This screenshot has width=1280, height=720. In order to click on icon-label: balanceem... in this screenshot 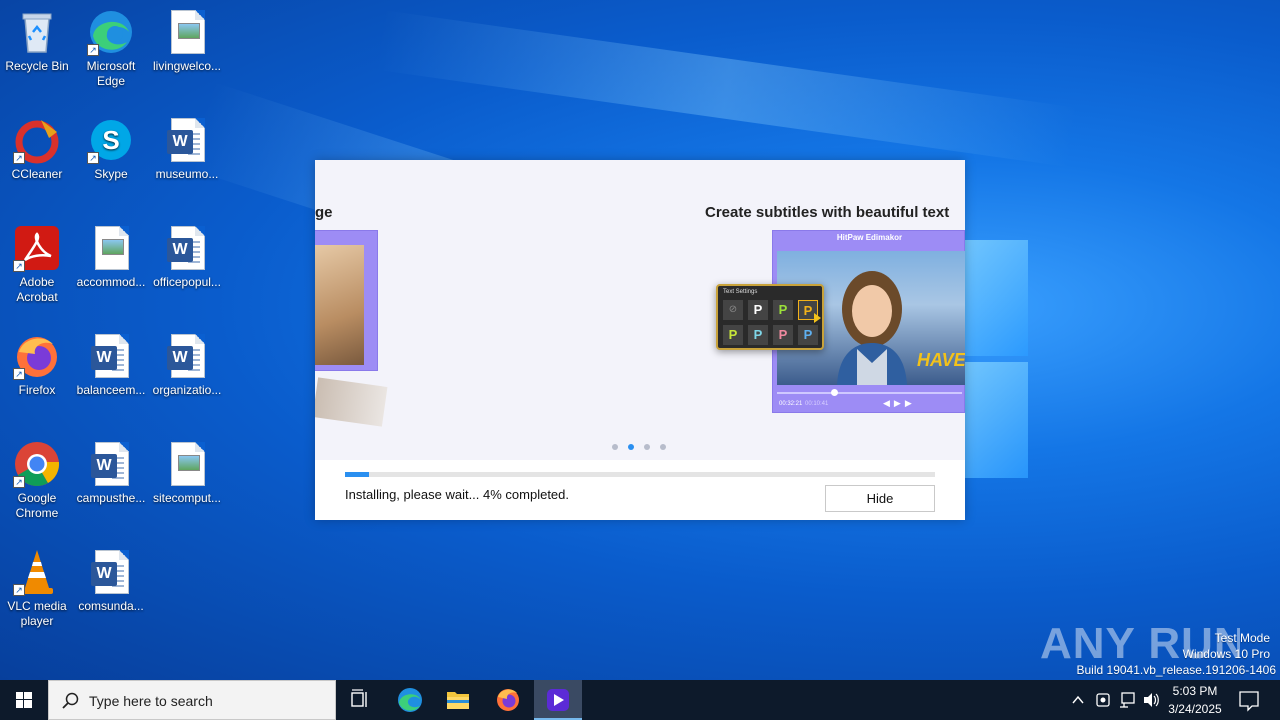, I will do `click(111, 390)`.